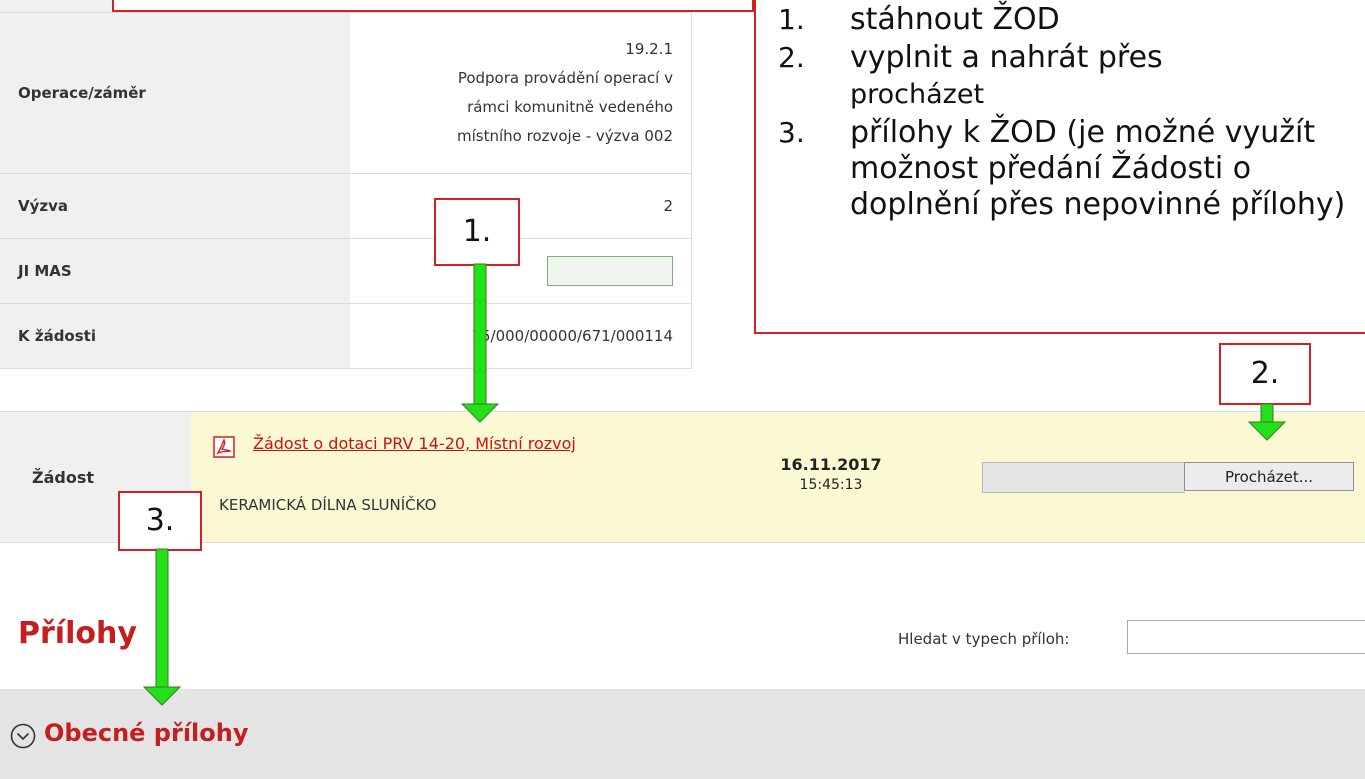 This screenshot has height=779, width=1365. What do you see at coordinates (570, 107) in the screenshot?
I see `operace-line-3: rámci komunitně vedeného` at bounding box center [570, 107].